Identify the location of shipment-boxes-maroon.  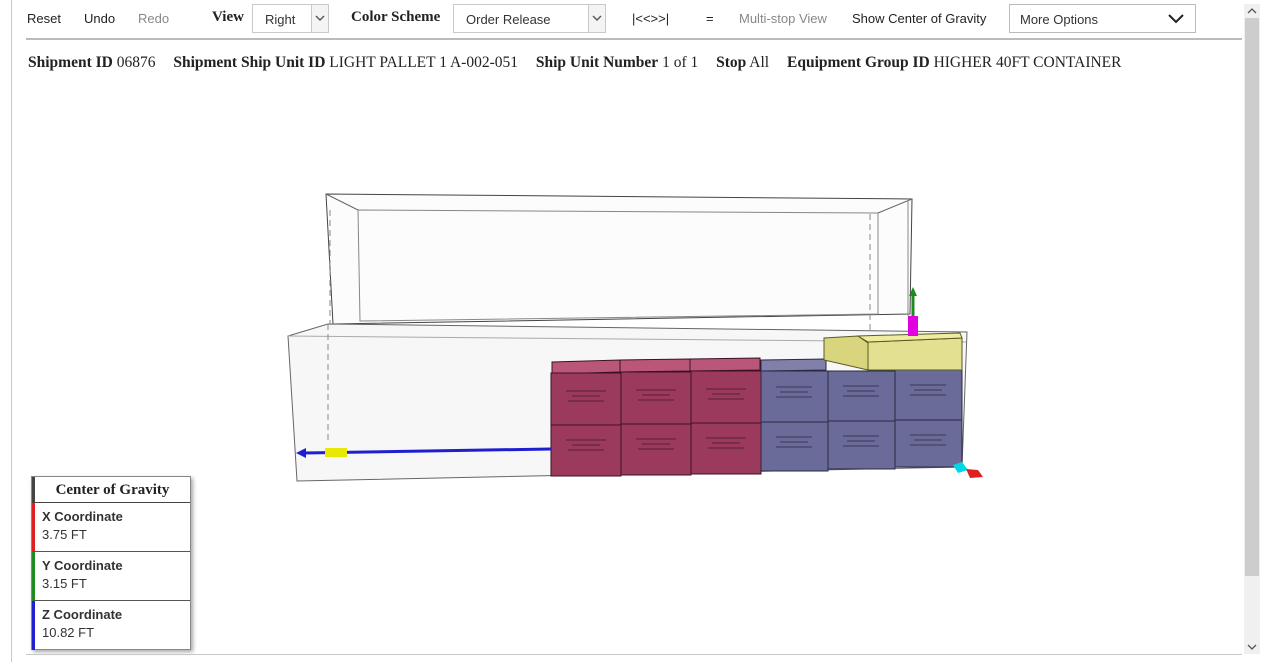
(656, 417).